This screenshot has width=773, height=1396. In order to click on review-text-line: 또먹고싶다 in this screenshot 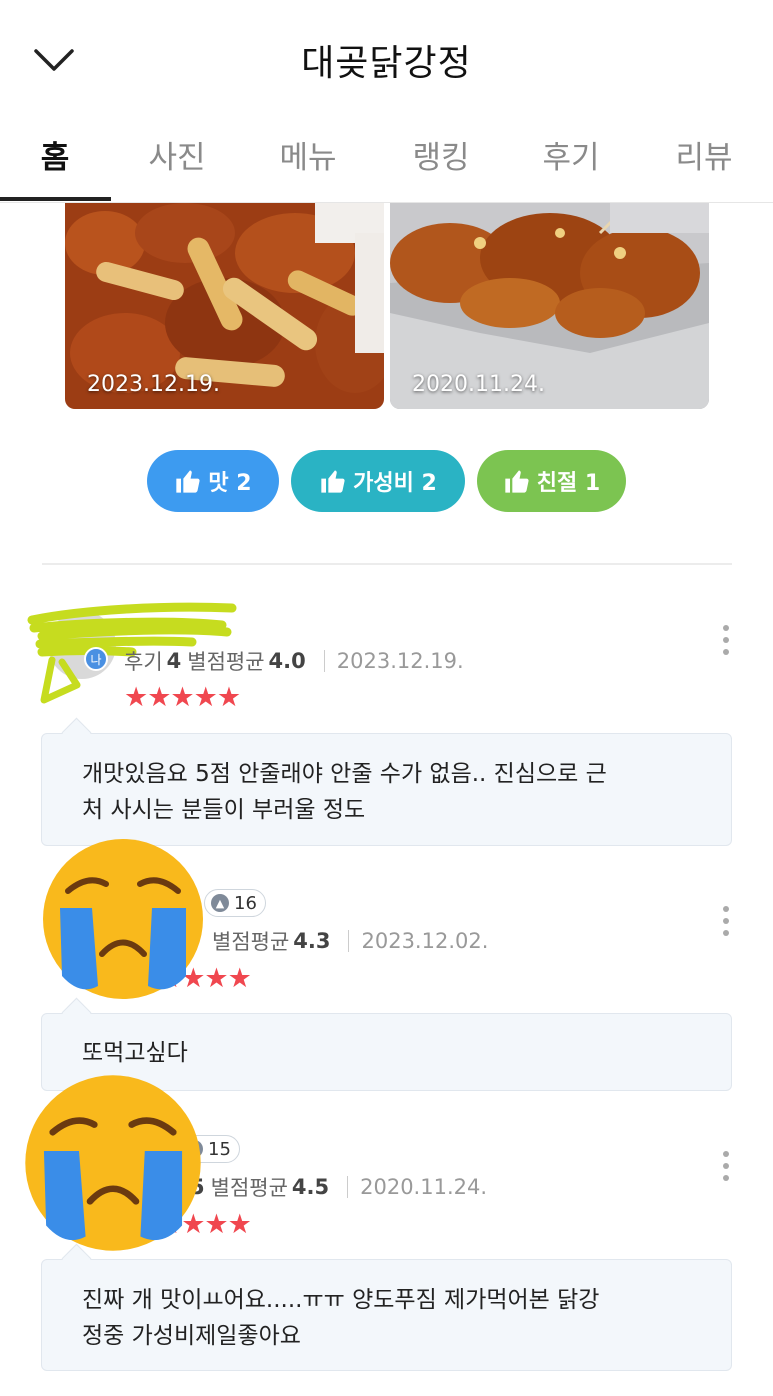, I will do `click(135, 1053)`.